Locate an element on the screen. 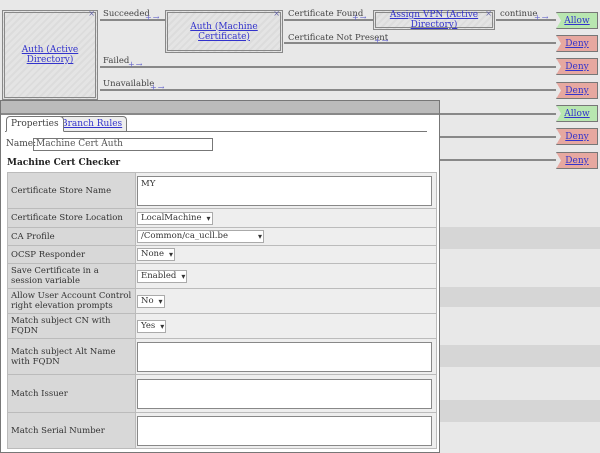 This screenshot has height=453, width=600. cert-store-name-input: MY is located at coordinates (284, 190).